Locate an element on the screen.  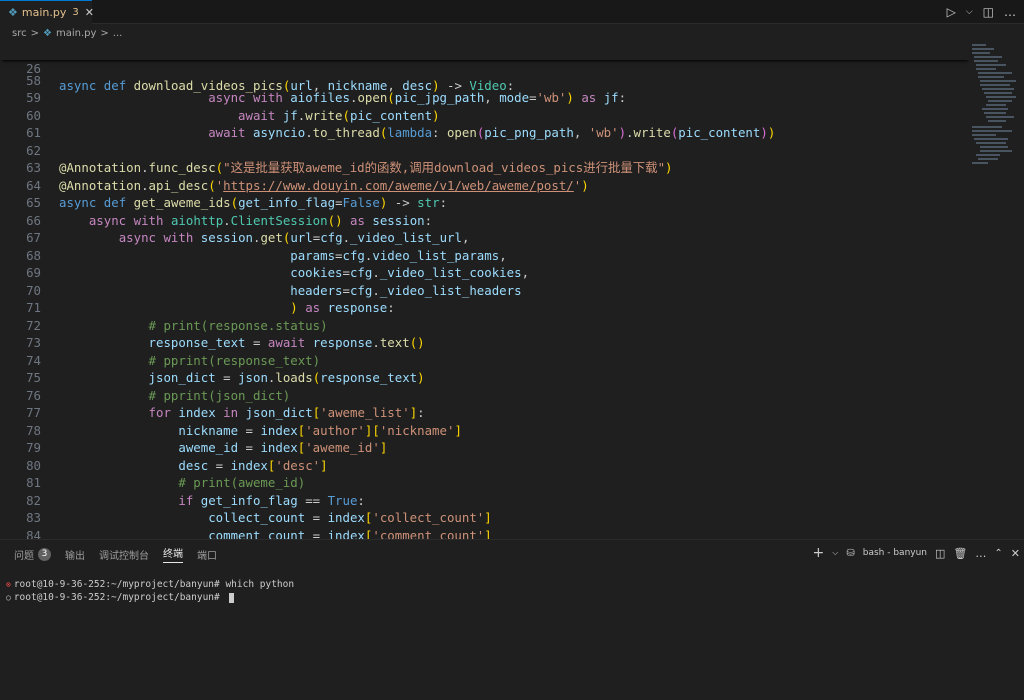
tab-label: 终端 is located at coordinates (173, 554).